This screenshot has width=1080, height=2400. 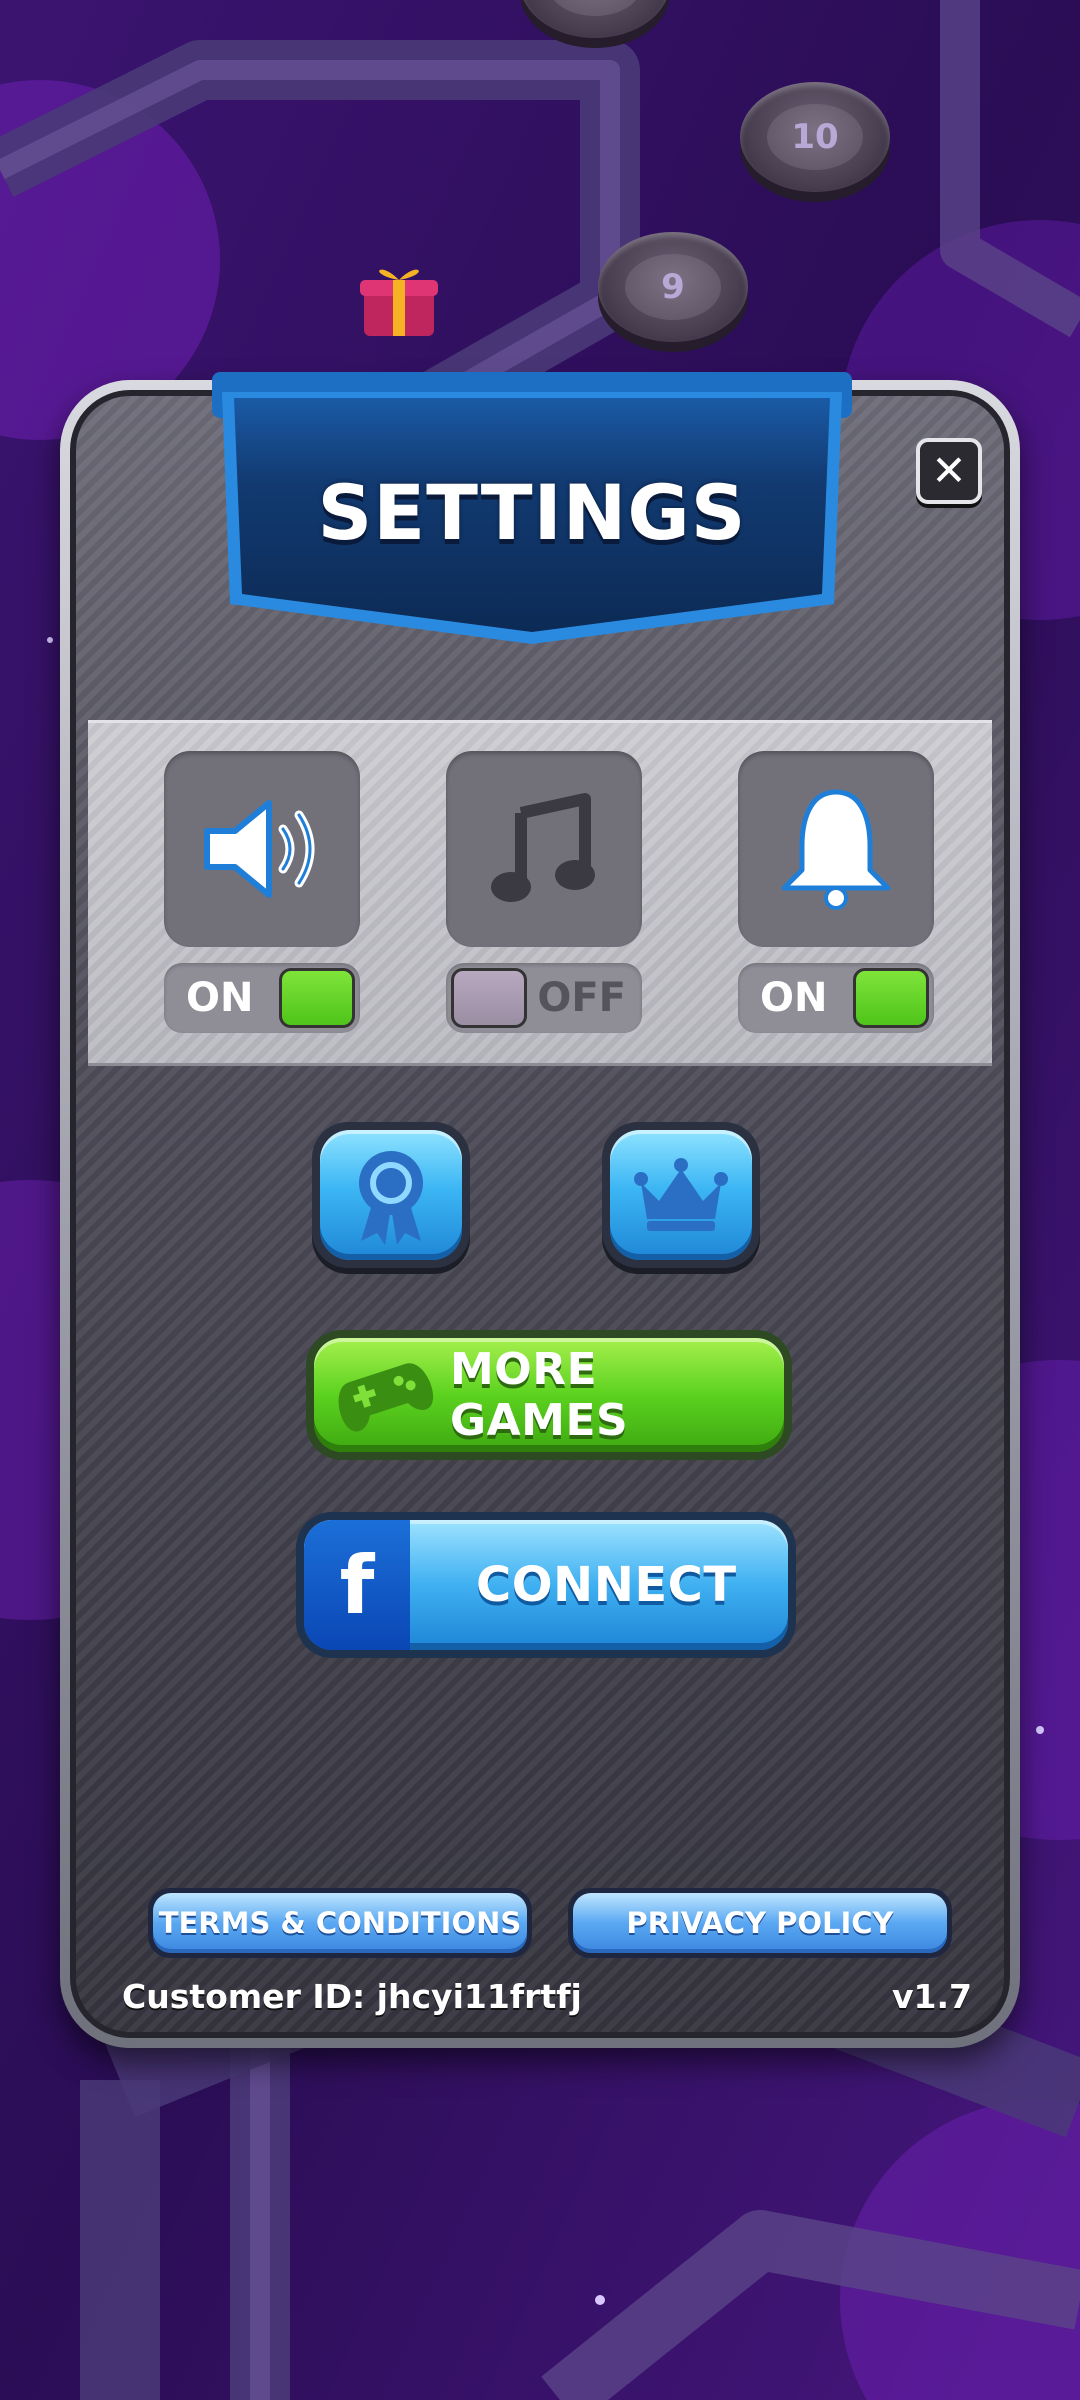 What do you see at coordinates (386, 1397) in the screenshot?
I see `gamepad-icon` at bounding box center [386, 1397].